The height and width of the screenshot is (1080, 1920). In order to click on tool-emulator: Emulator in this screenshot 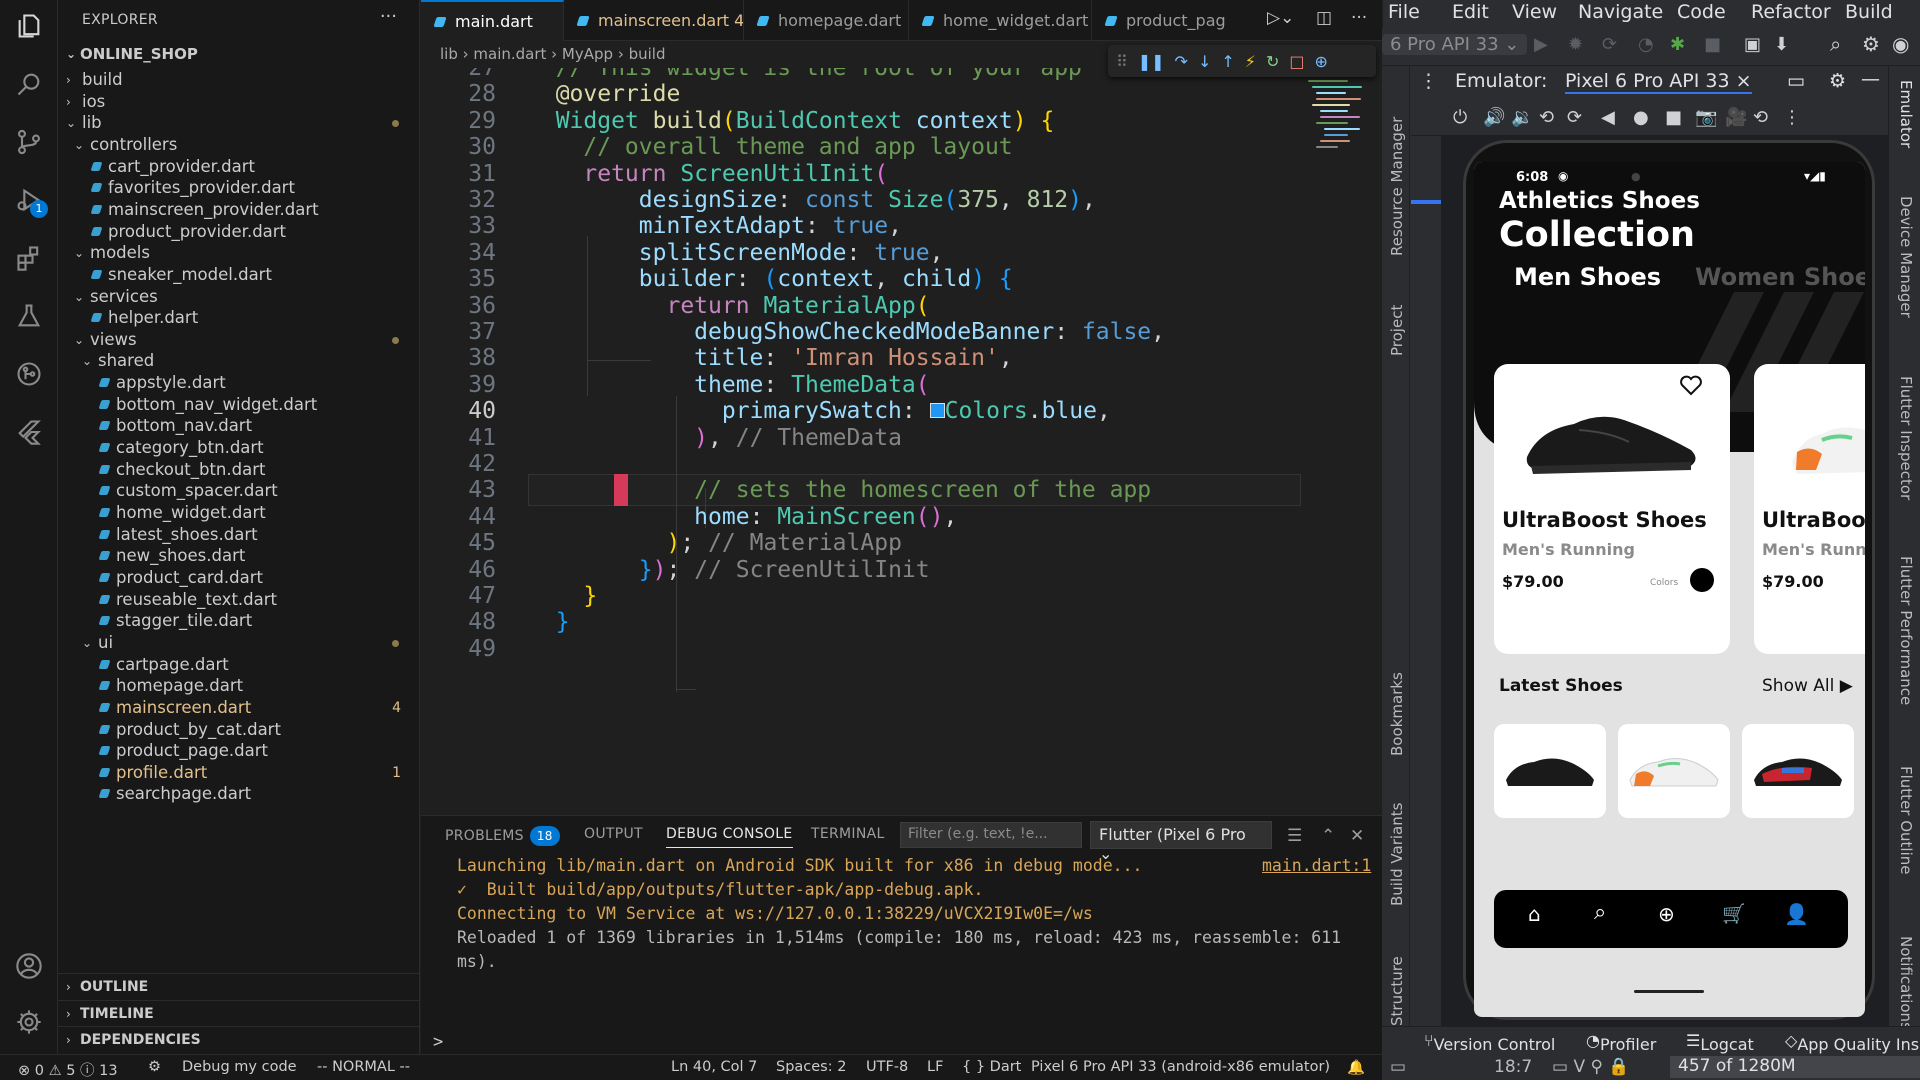, I will do `click(1906, 114)`.